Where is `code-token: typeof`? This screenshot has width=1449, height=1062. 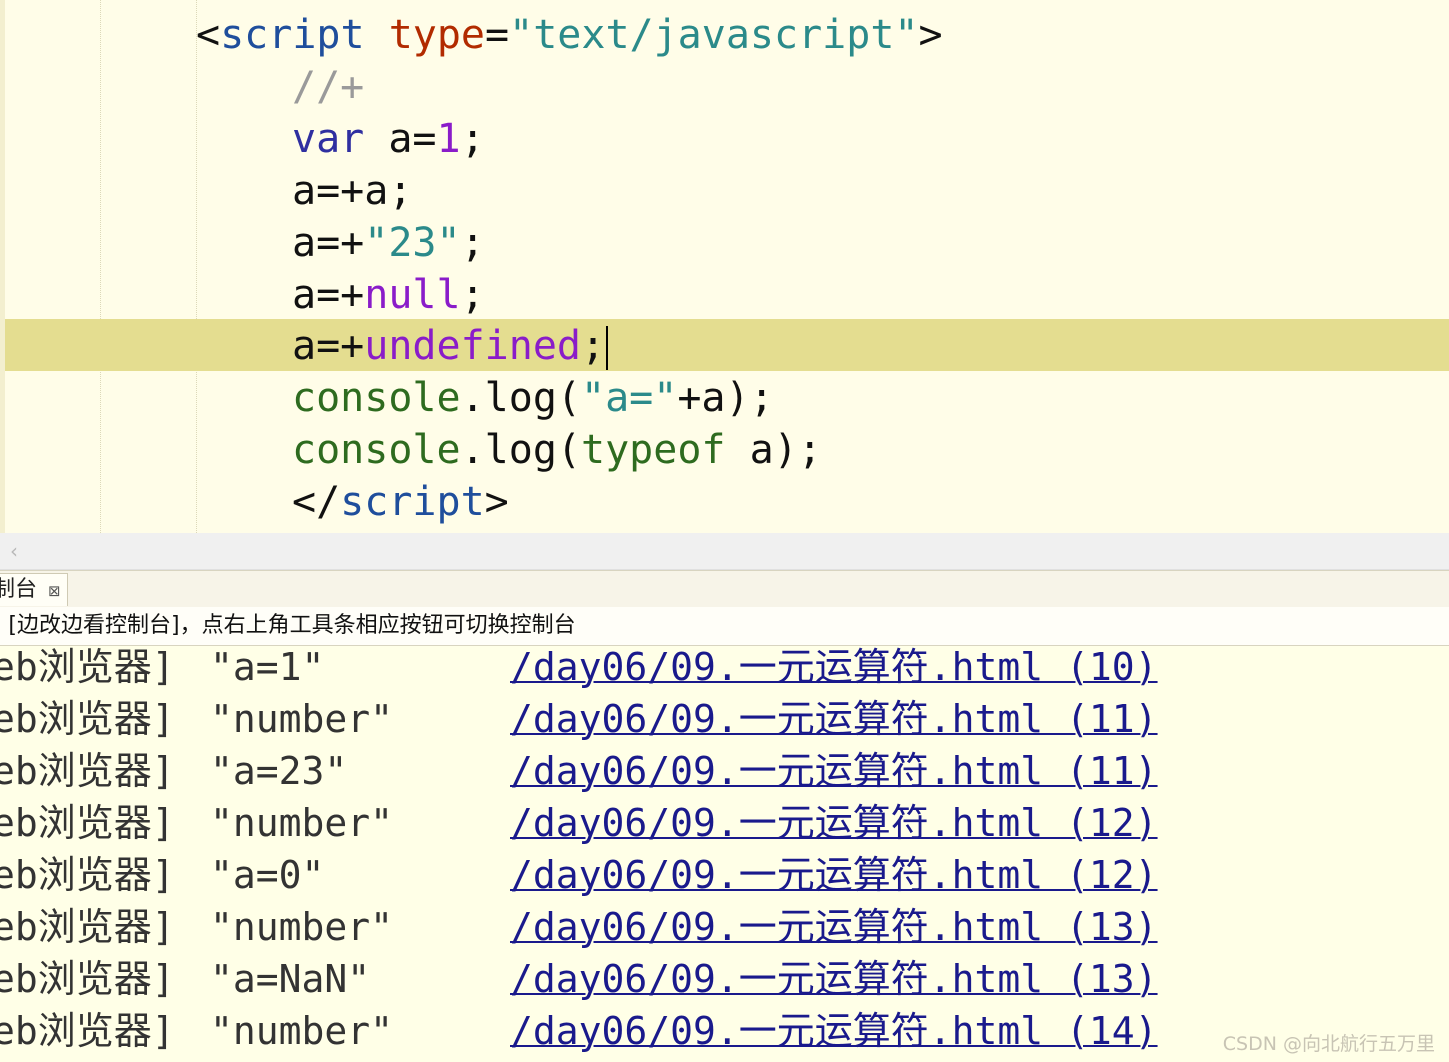
code-token: typeof is located at coordinates (653, 450).